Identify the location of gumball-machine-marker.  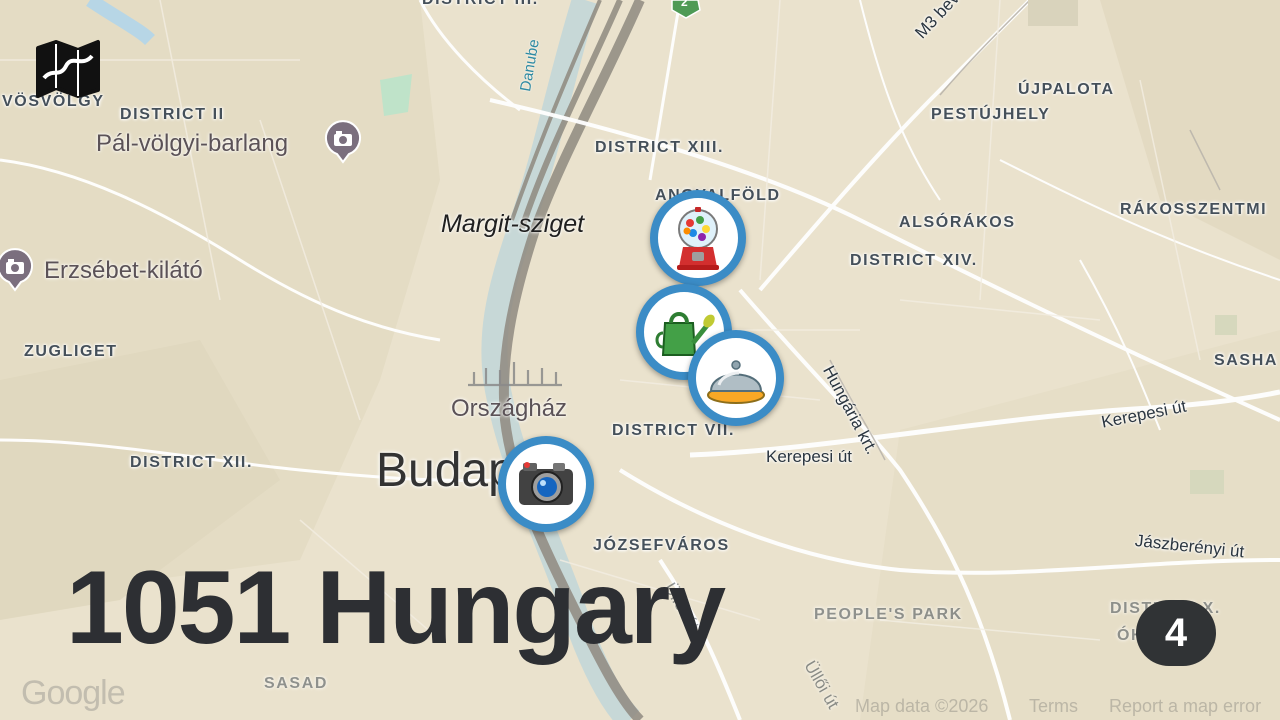
(698, 238).